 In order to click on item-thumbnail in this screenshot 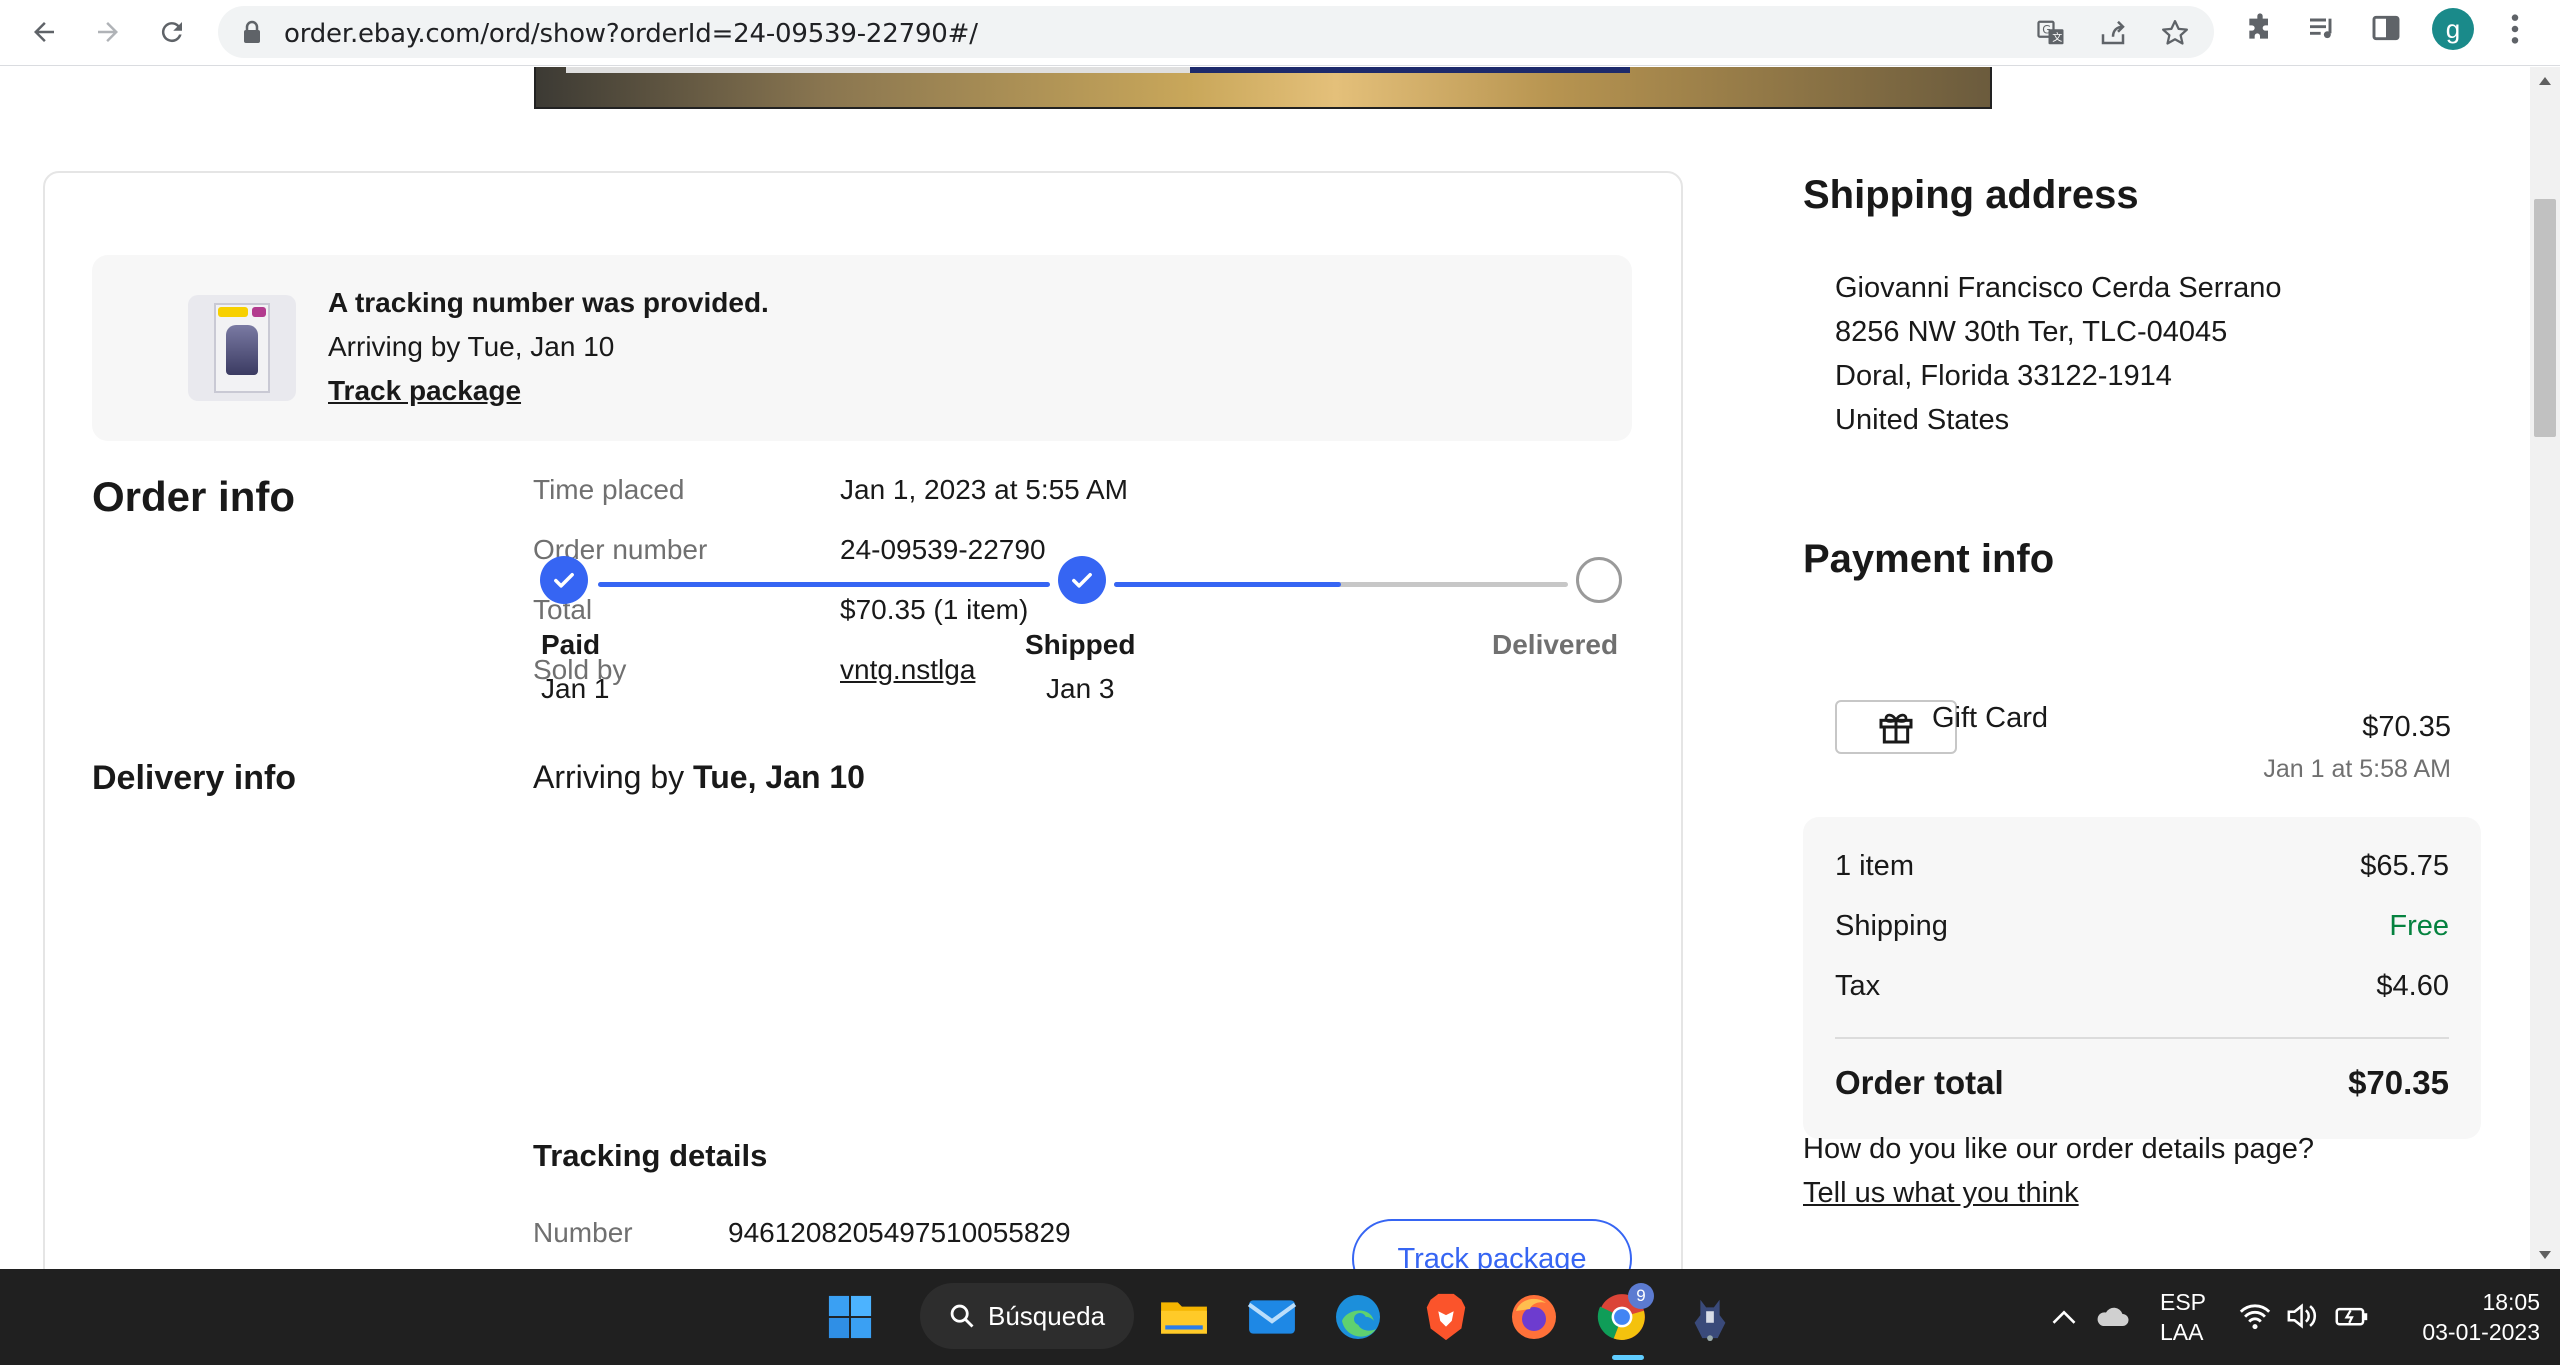, I will do `click(242, 348)`.